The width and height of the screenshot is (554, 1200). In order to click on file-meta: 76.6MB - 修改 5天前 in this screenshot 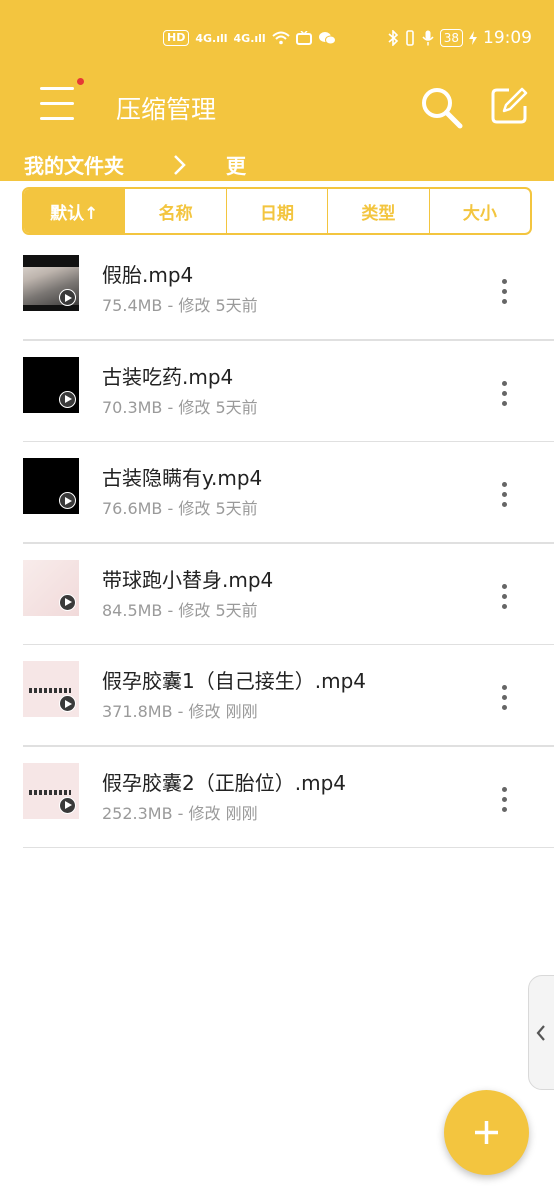, I will do `click(180, 508)`.